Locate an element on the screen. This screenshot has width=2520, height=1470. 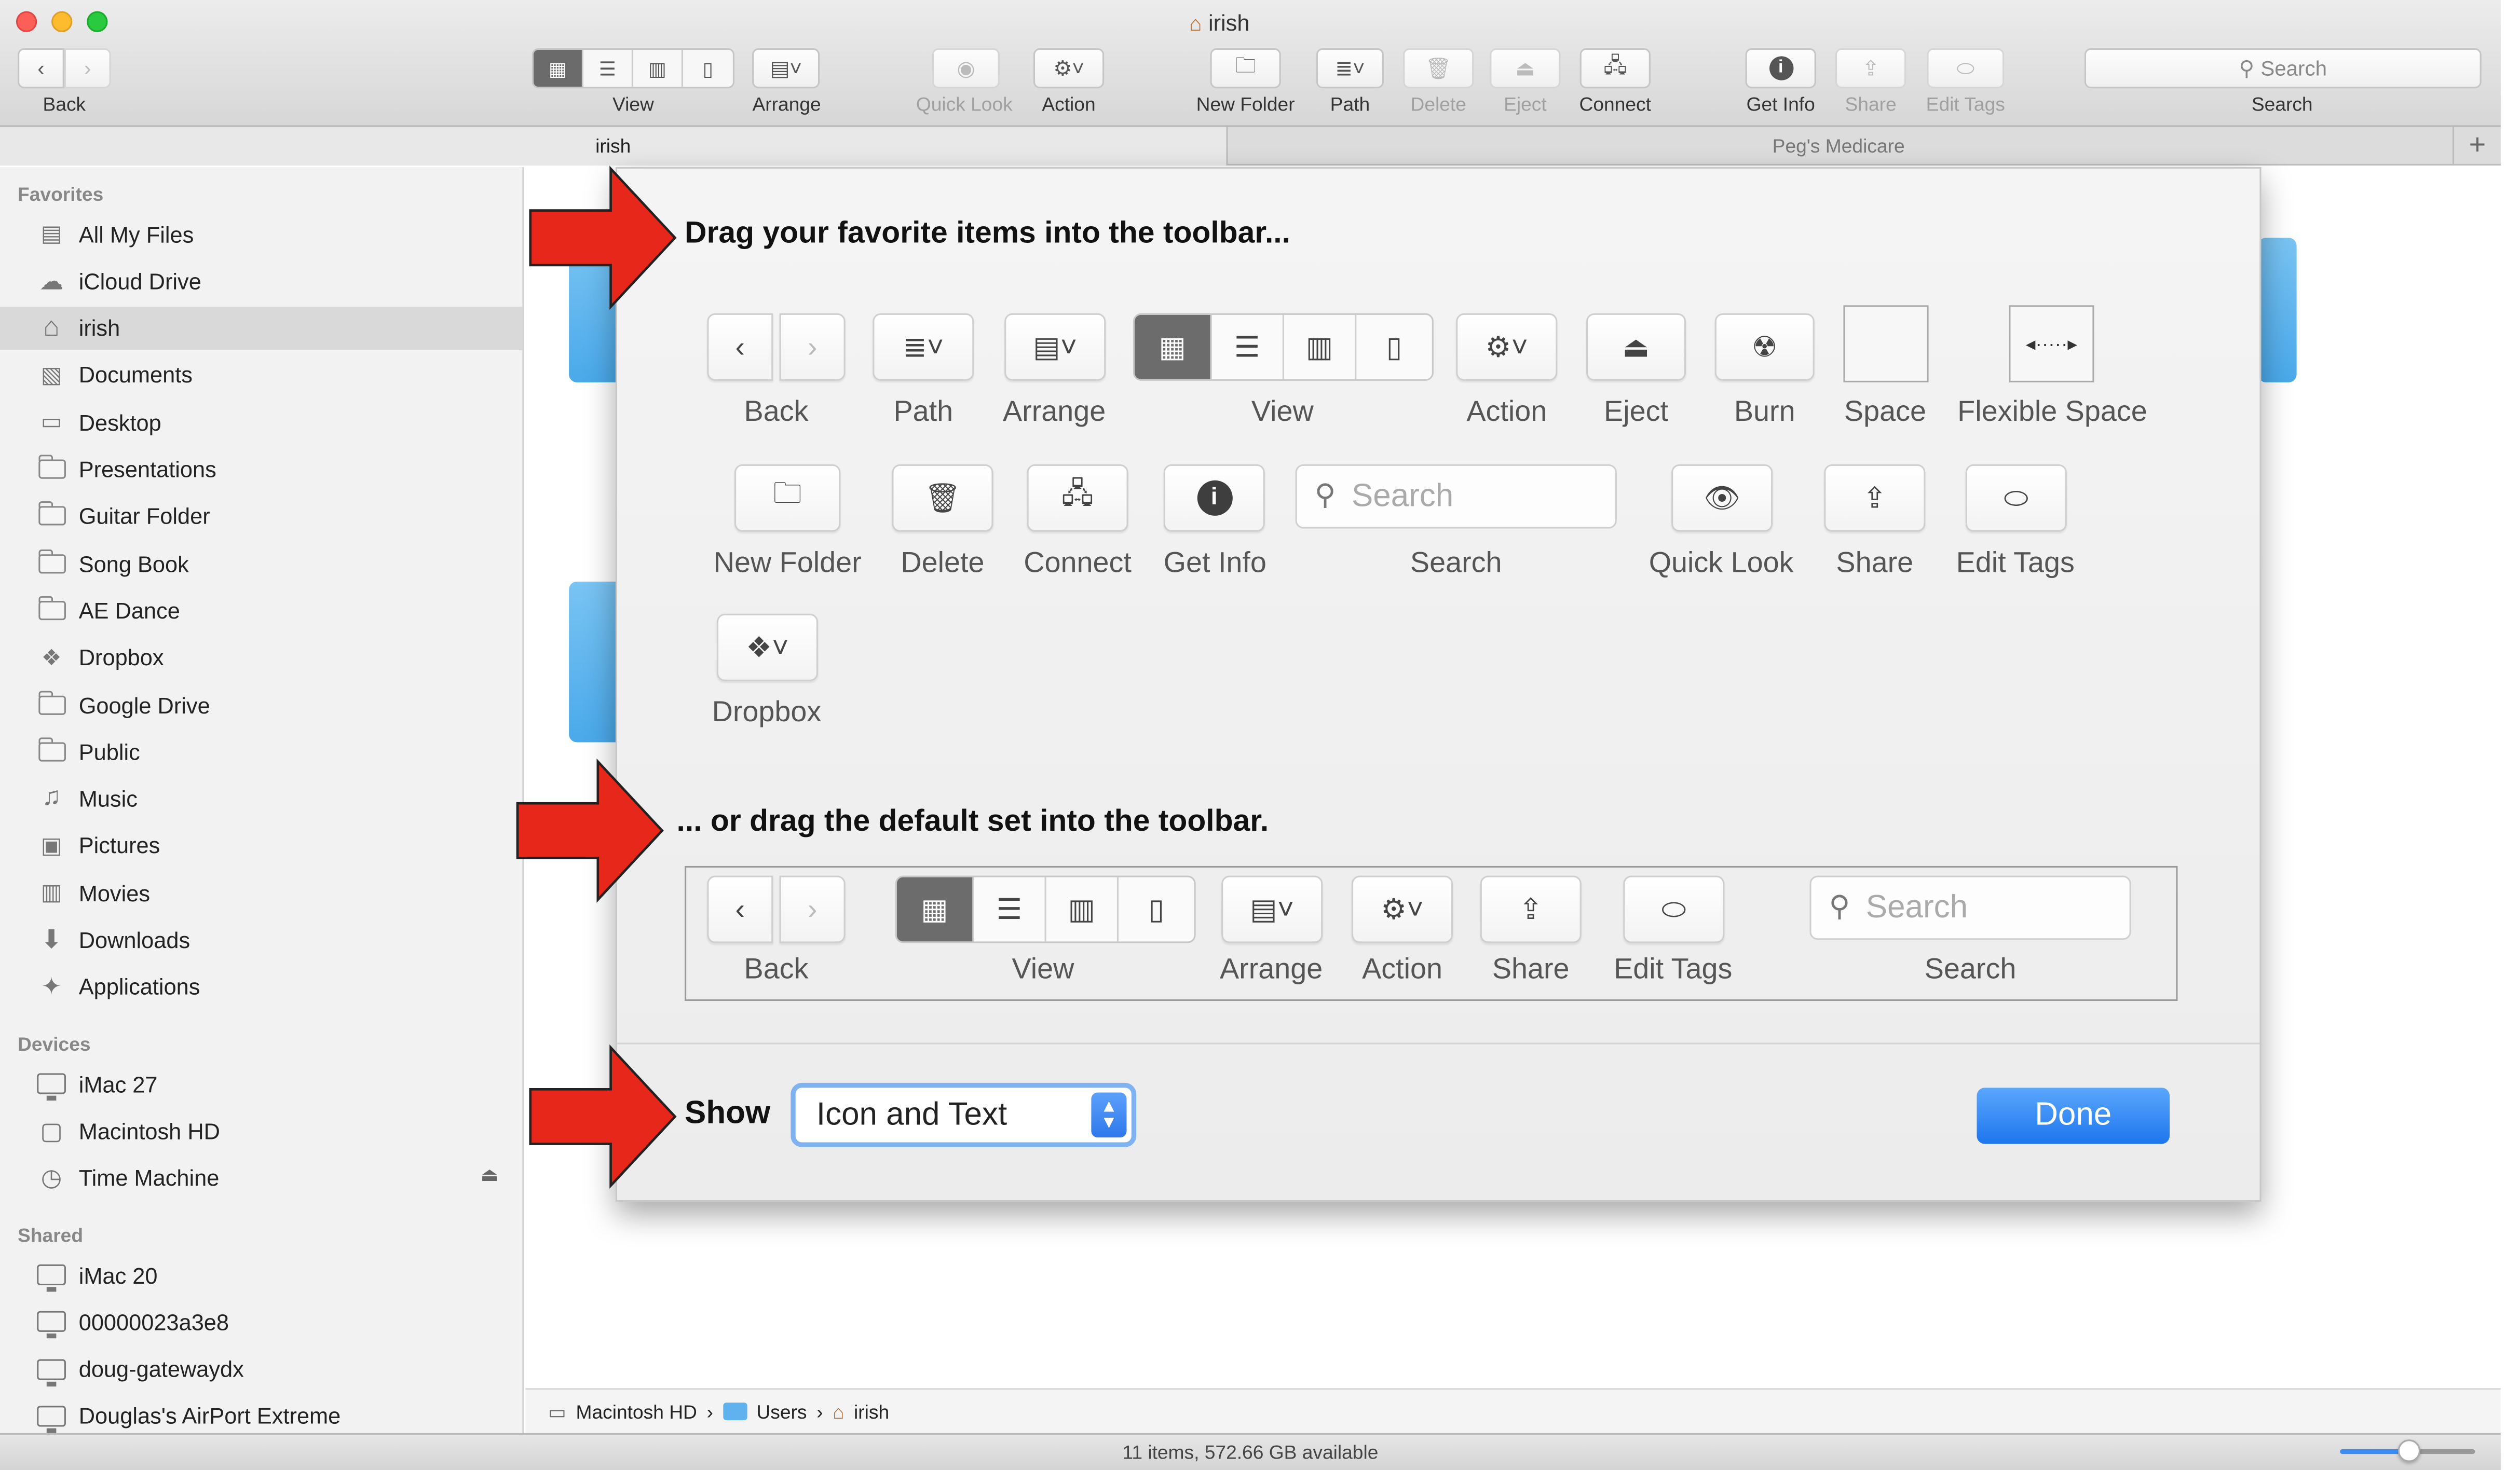
palette-share-button: ⇪ is located at coordinates (1875, 498).